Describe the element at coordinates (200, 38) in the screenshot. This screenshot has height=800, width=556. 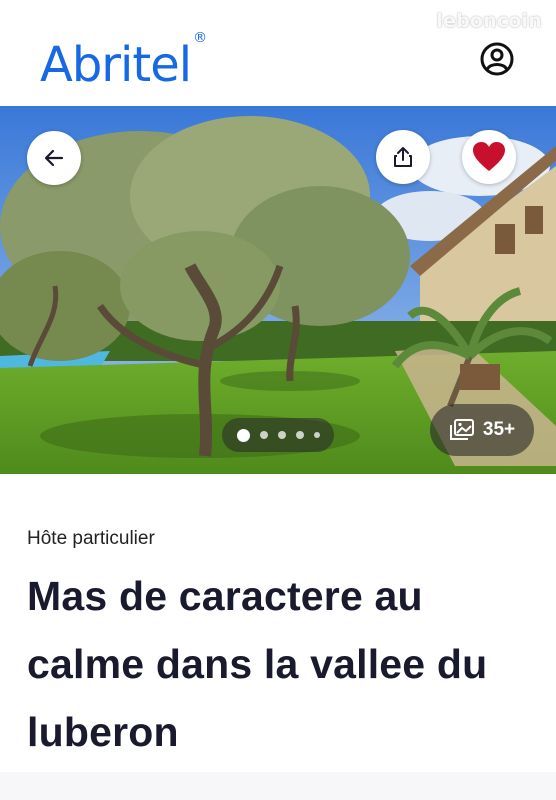
I see `logo-registered-mark: ®` at that location.